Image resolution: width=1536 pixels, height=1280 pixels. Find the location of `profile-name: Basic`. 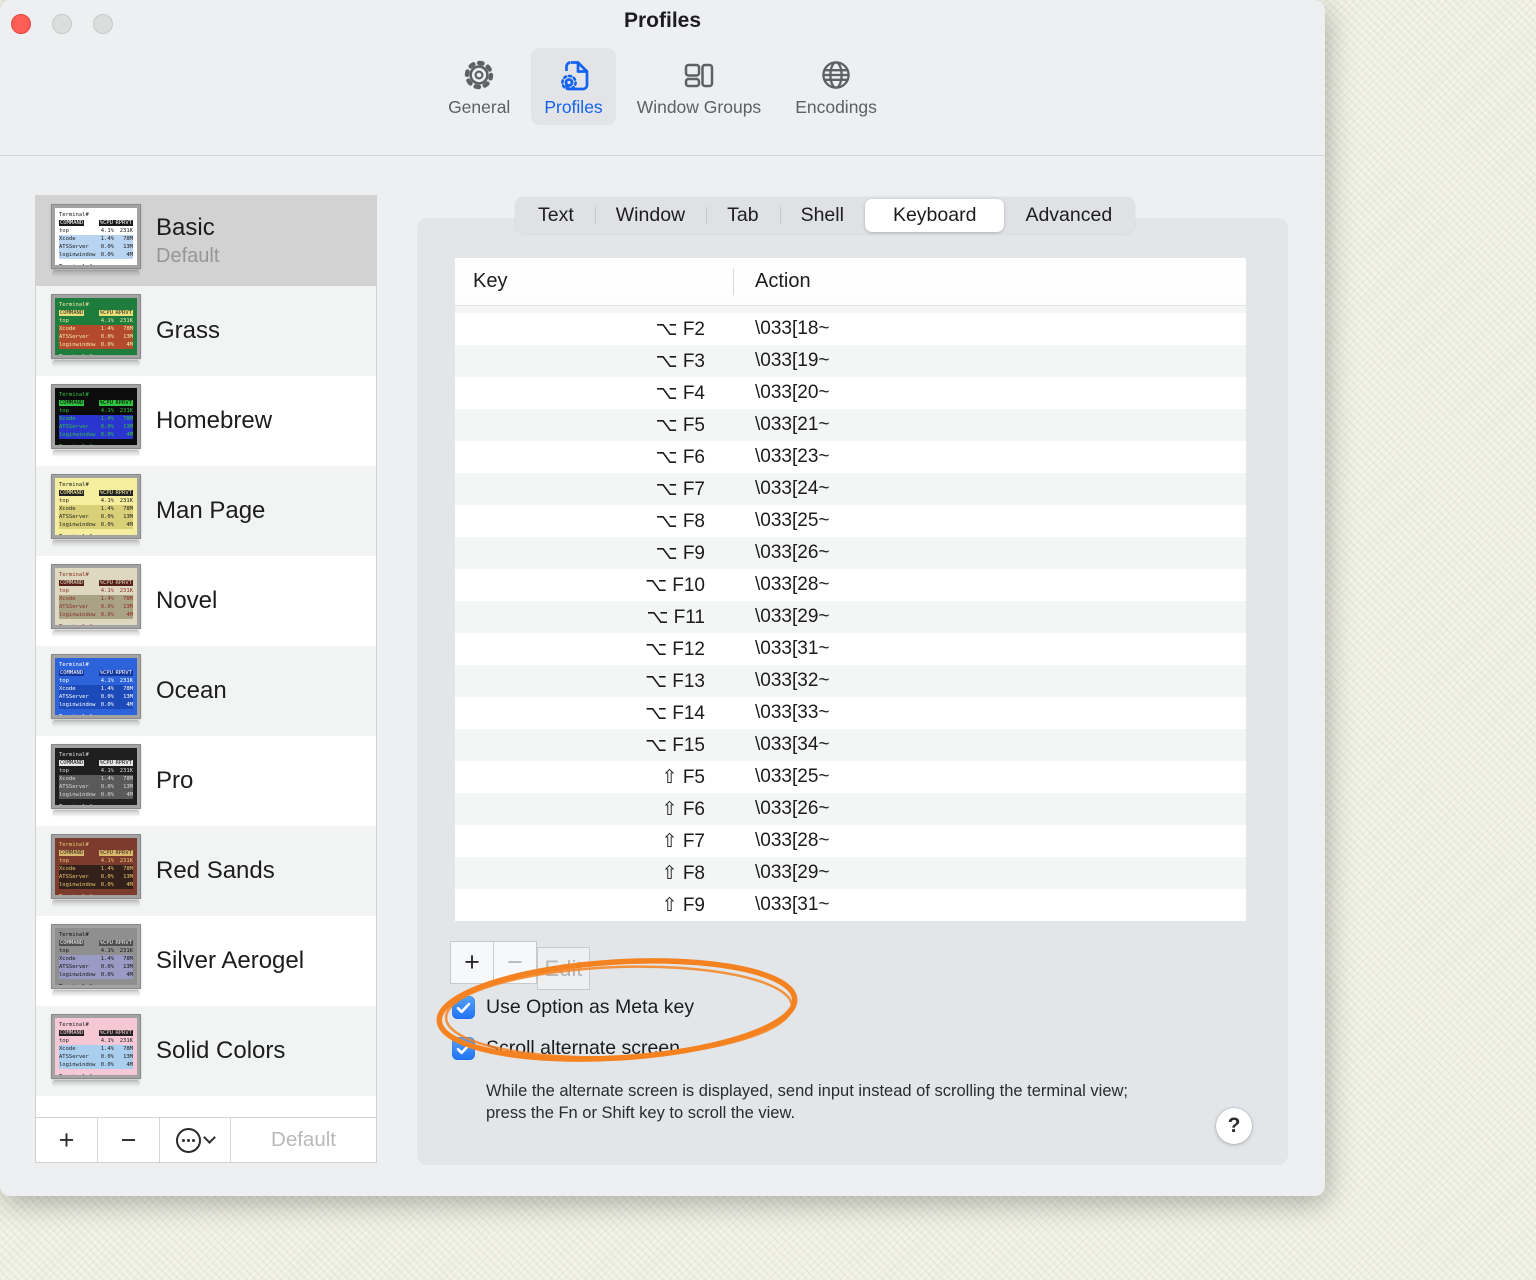

profile-name: Basic is located at coordinates (185, 227).